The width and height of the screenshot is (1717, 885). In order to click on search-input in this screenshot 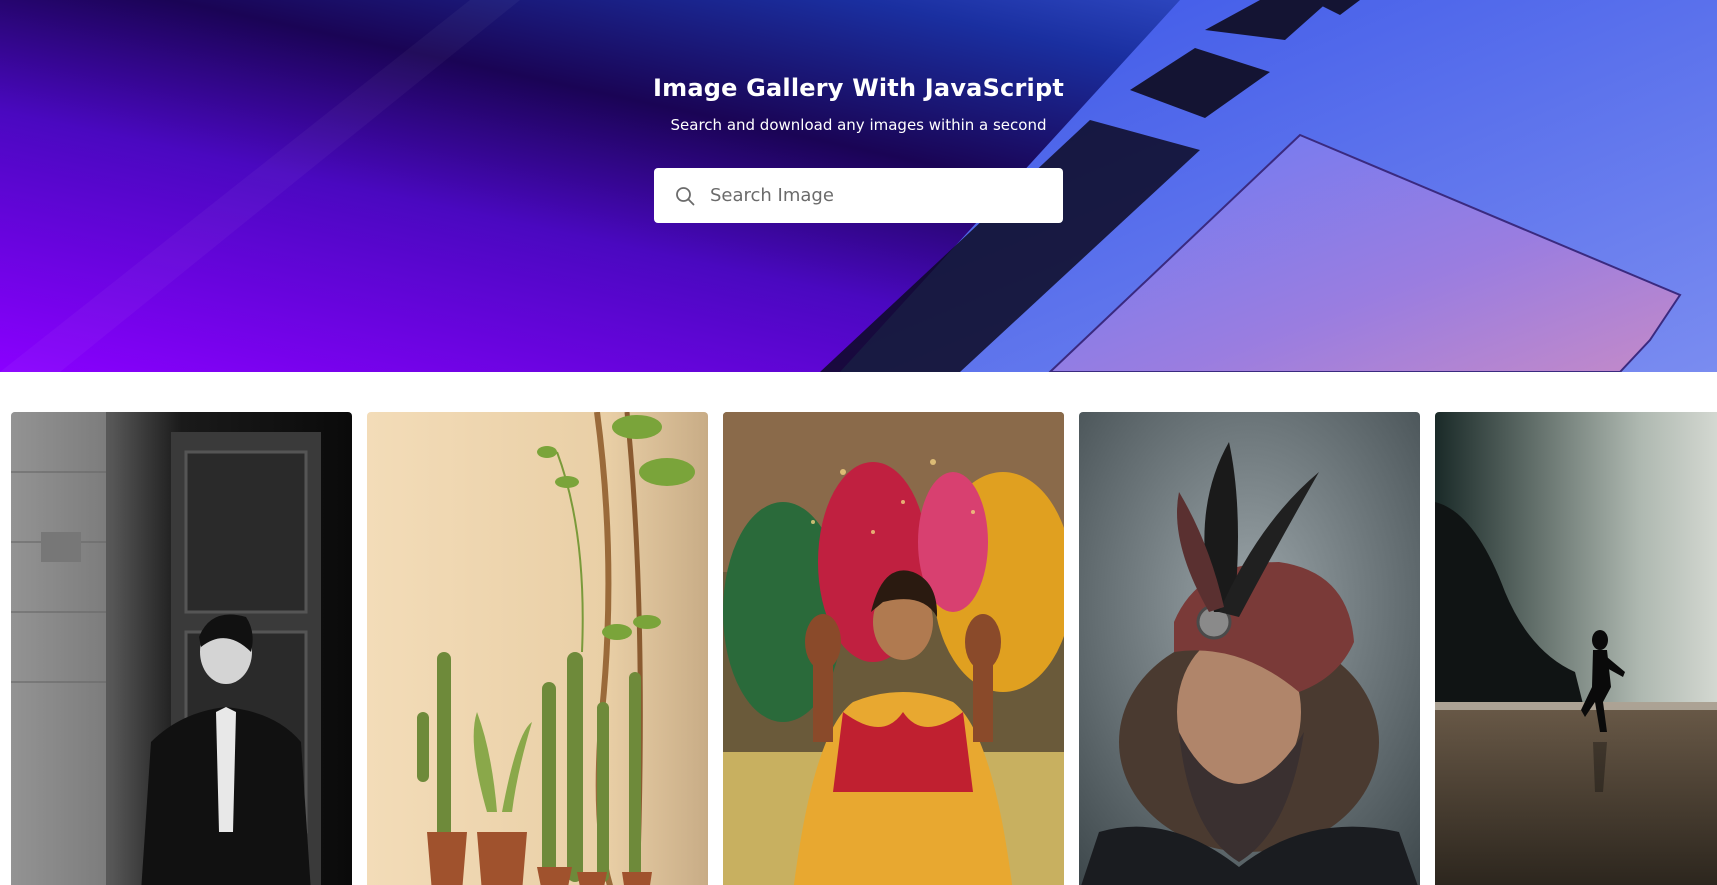, I will do `click(875, 195)`.